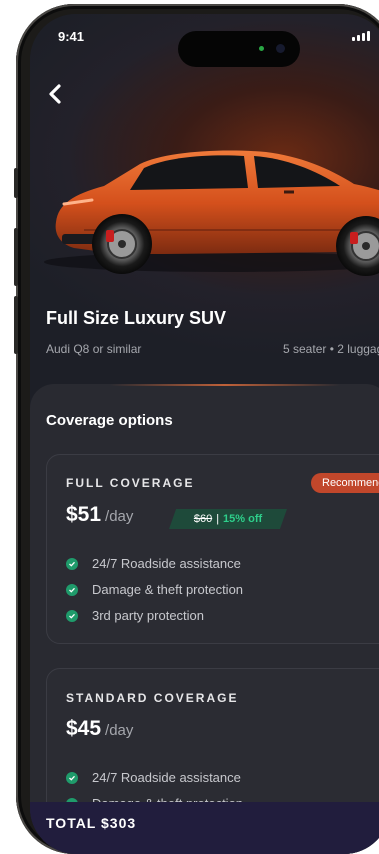 This screenshot has height=854, width=379. What do you see at coordinates (261, 48) in the screenshot?
I see `indicator-dot` at bounding box center [261, 48].